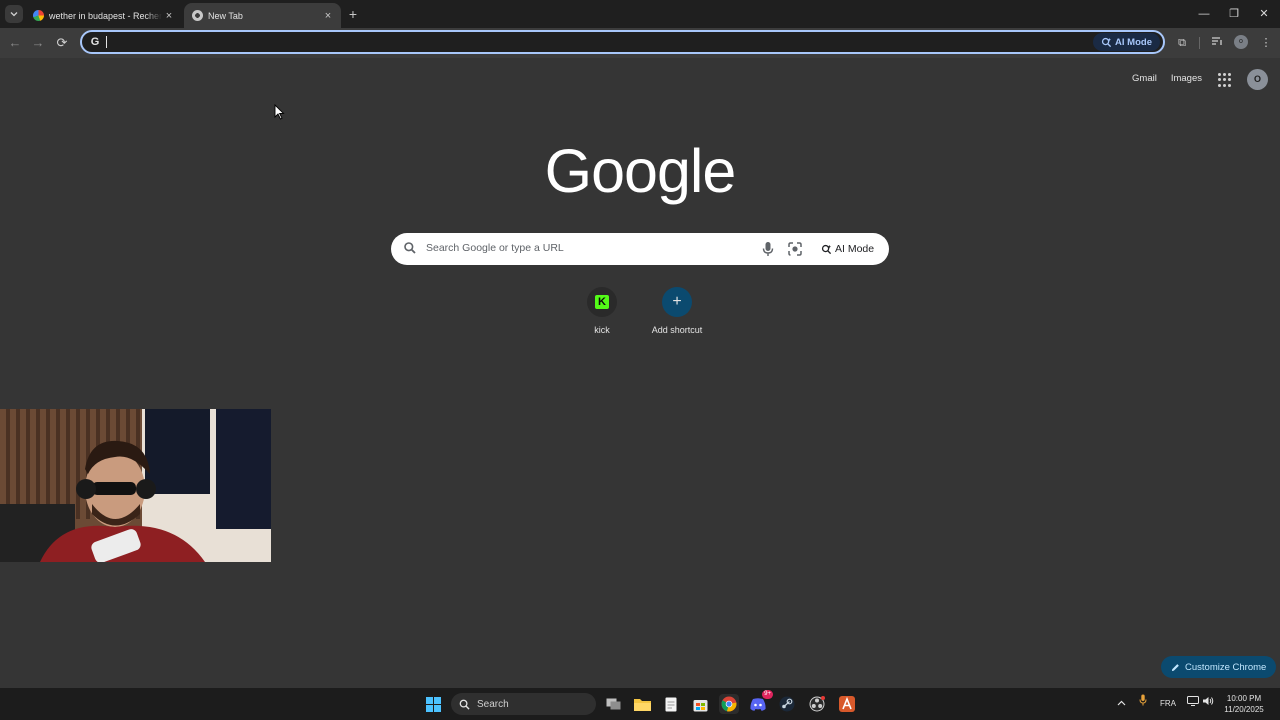 This screenshot has height=720, width=1280. Describe the element at coordinates (433, 704) in the screenshot. I see `windows-start-icon` at that location.